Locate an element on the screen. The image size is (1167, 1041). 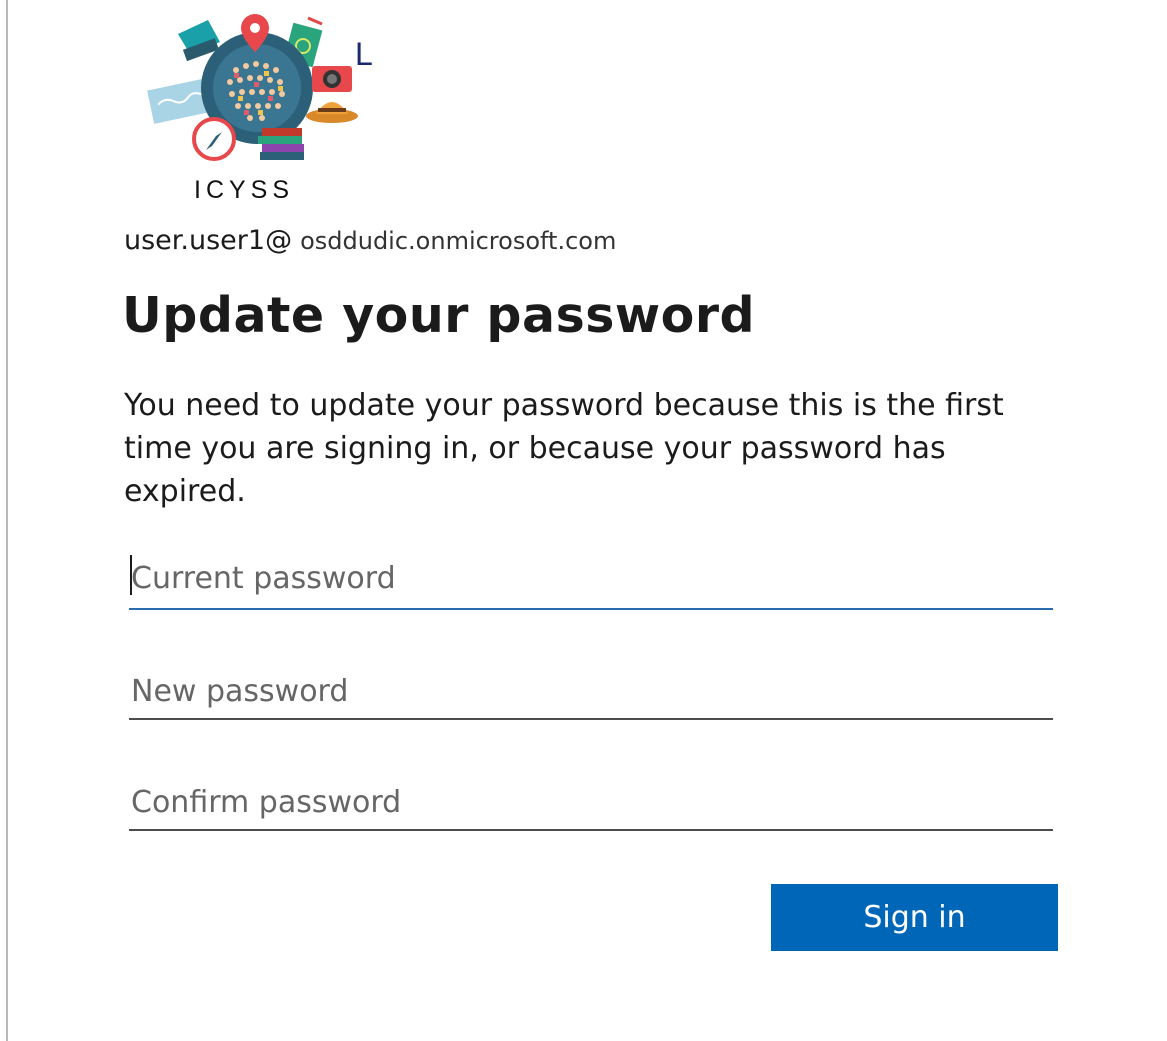
new-password-input is located at coordinates (591, 692).